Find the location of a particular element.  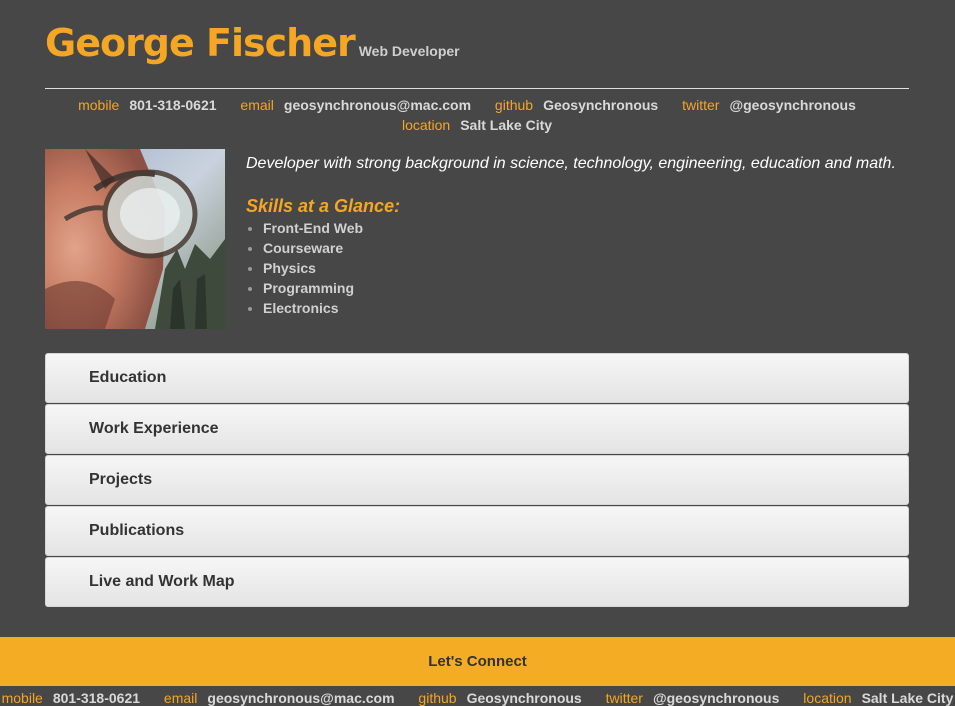

skill-item-physics: Physics is located at coordinates (313, 268).